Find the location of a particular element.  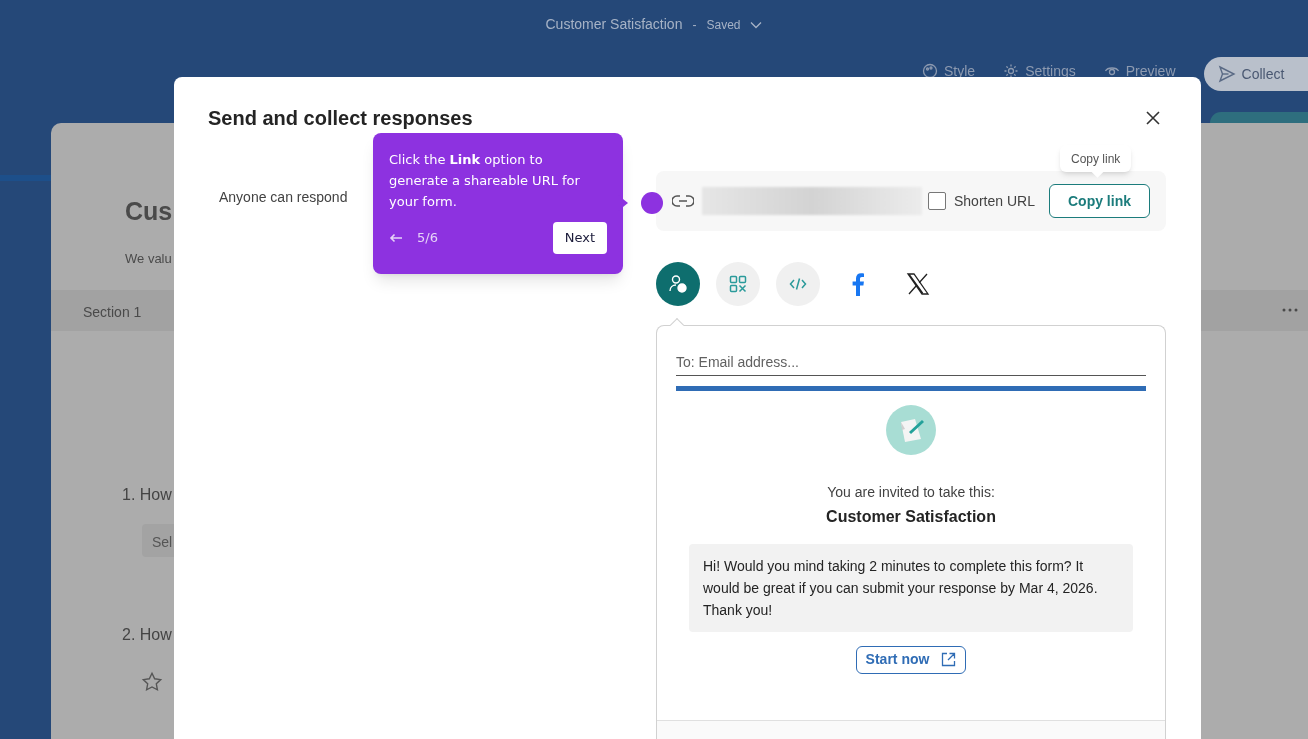

form-description: We valu is located at coordinates (148, 259).